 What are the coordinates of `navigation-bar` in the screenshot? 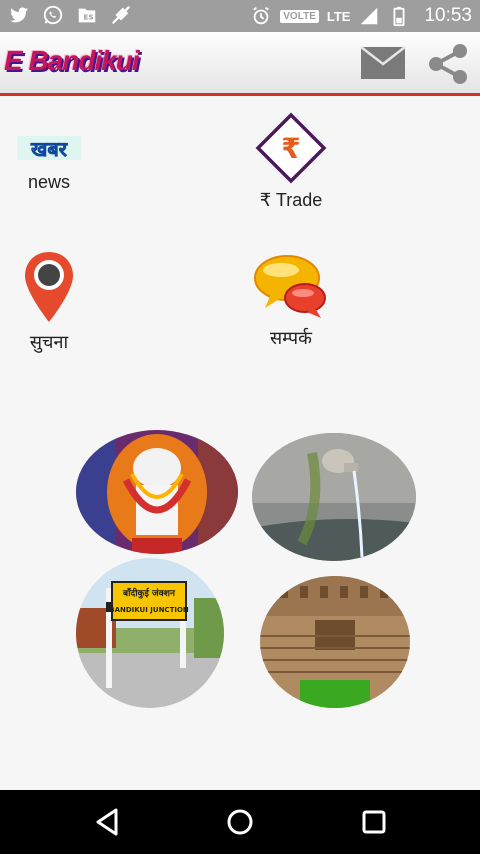 It's located at (240, 822).